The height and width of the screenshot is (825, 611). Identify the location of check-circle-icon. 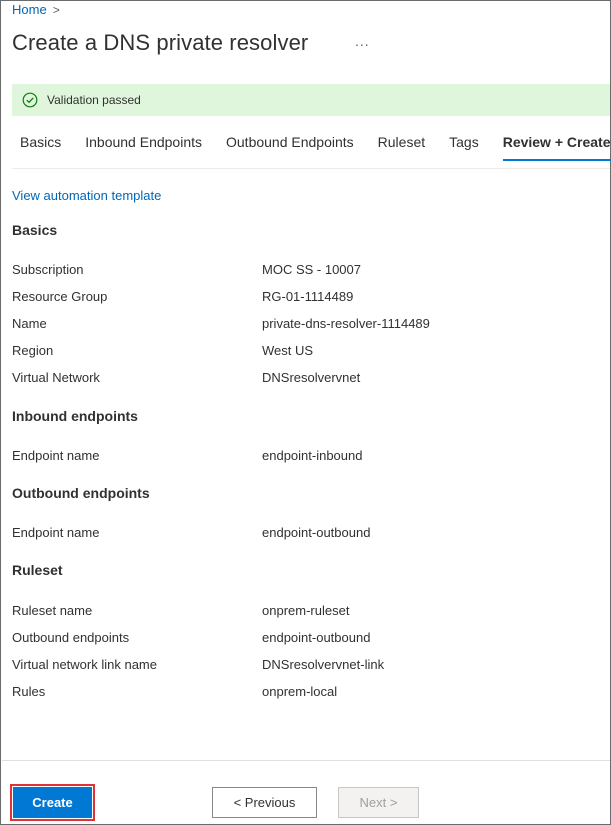
(30, 100).